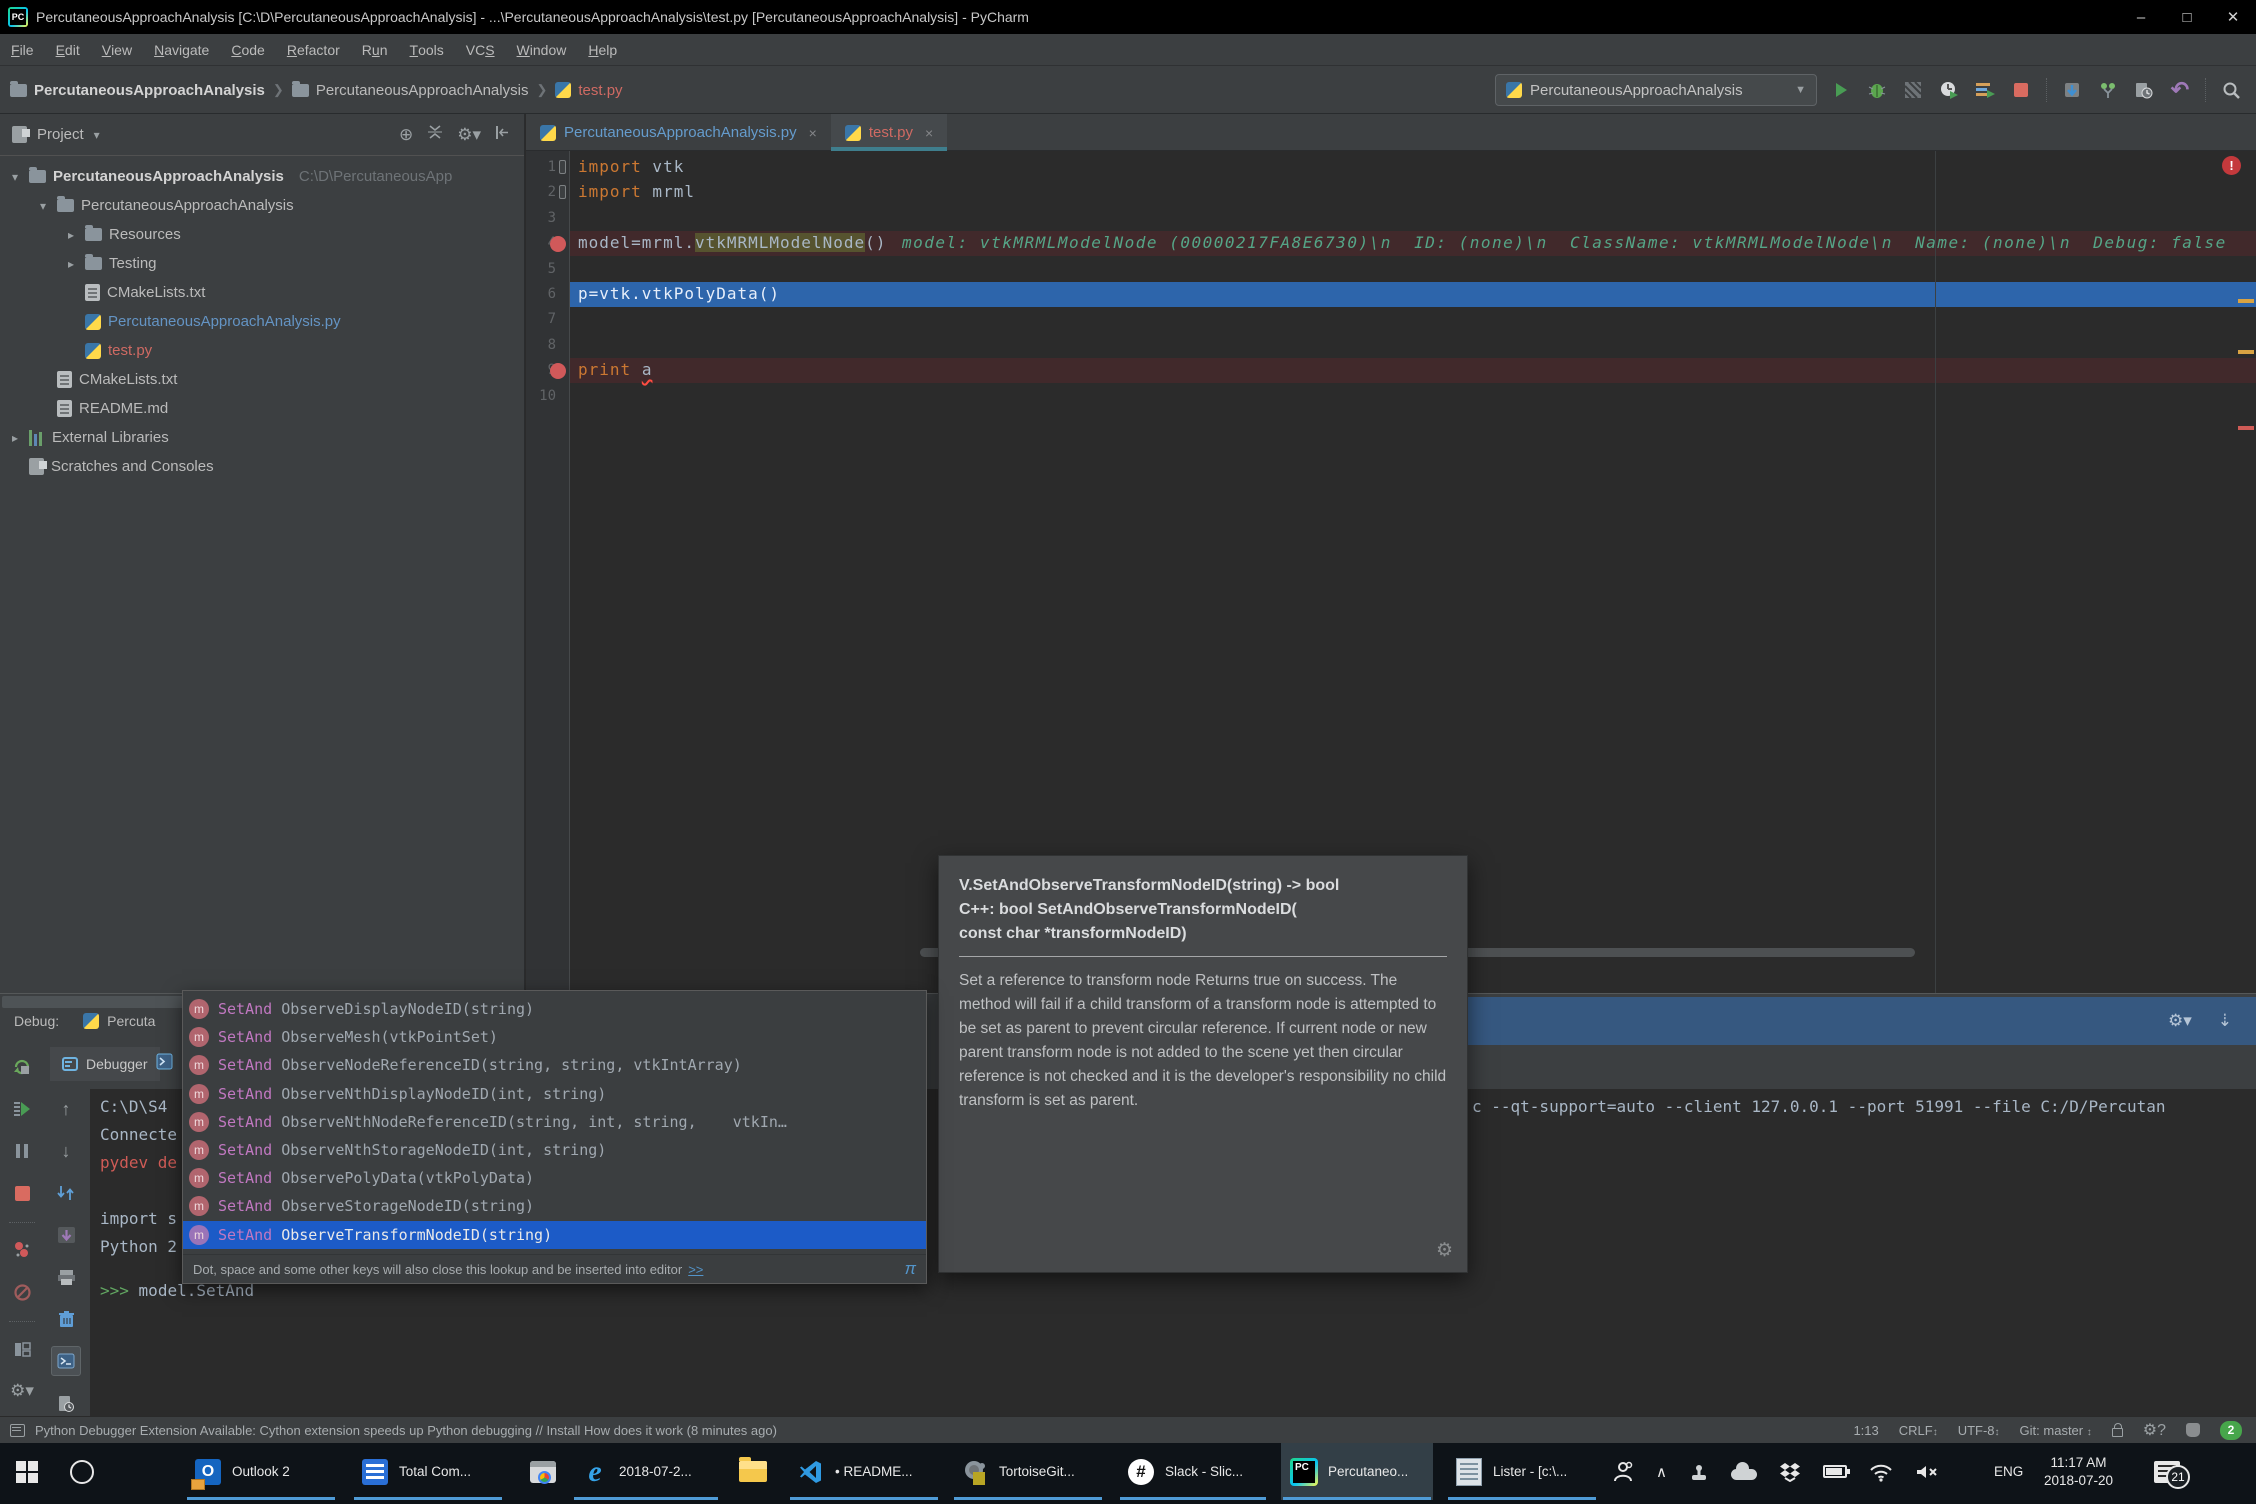  What do you see at coordinates (1877, 90) in the screenshot?
I see `debug-button` at bounding box center [1877, 90].